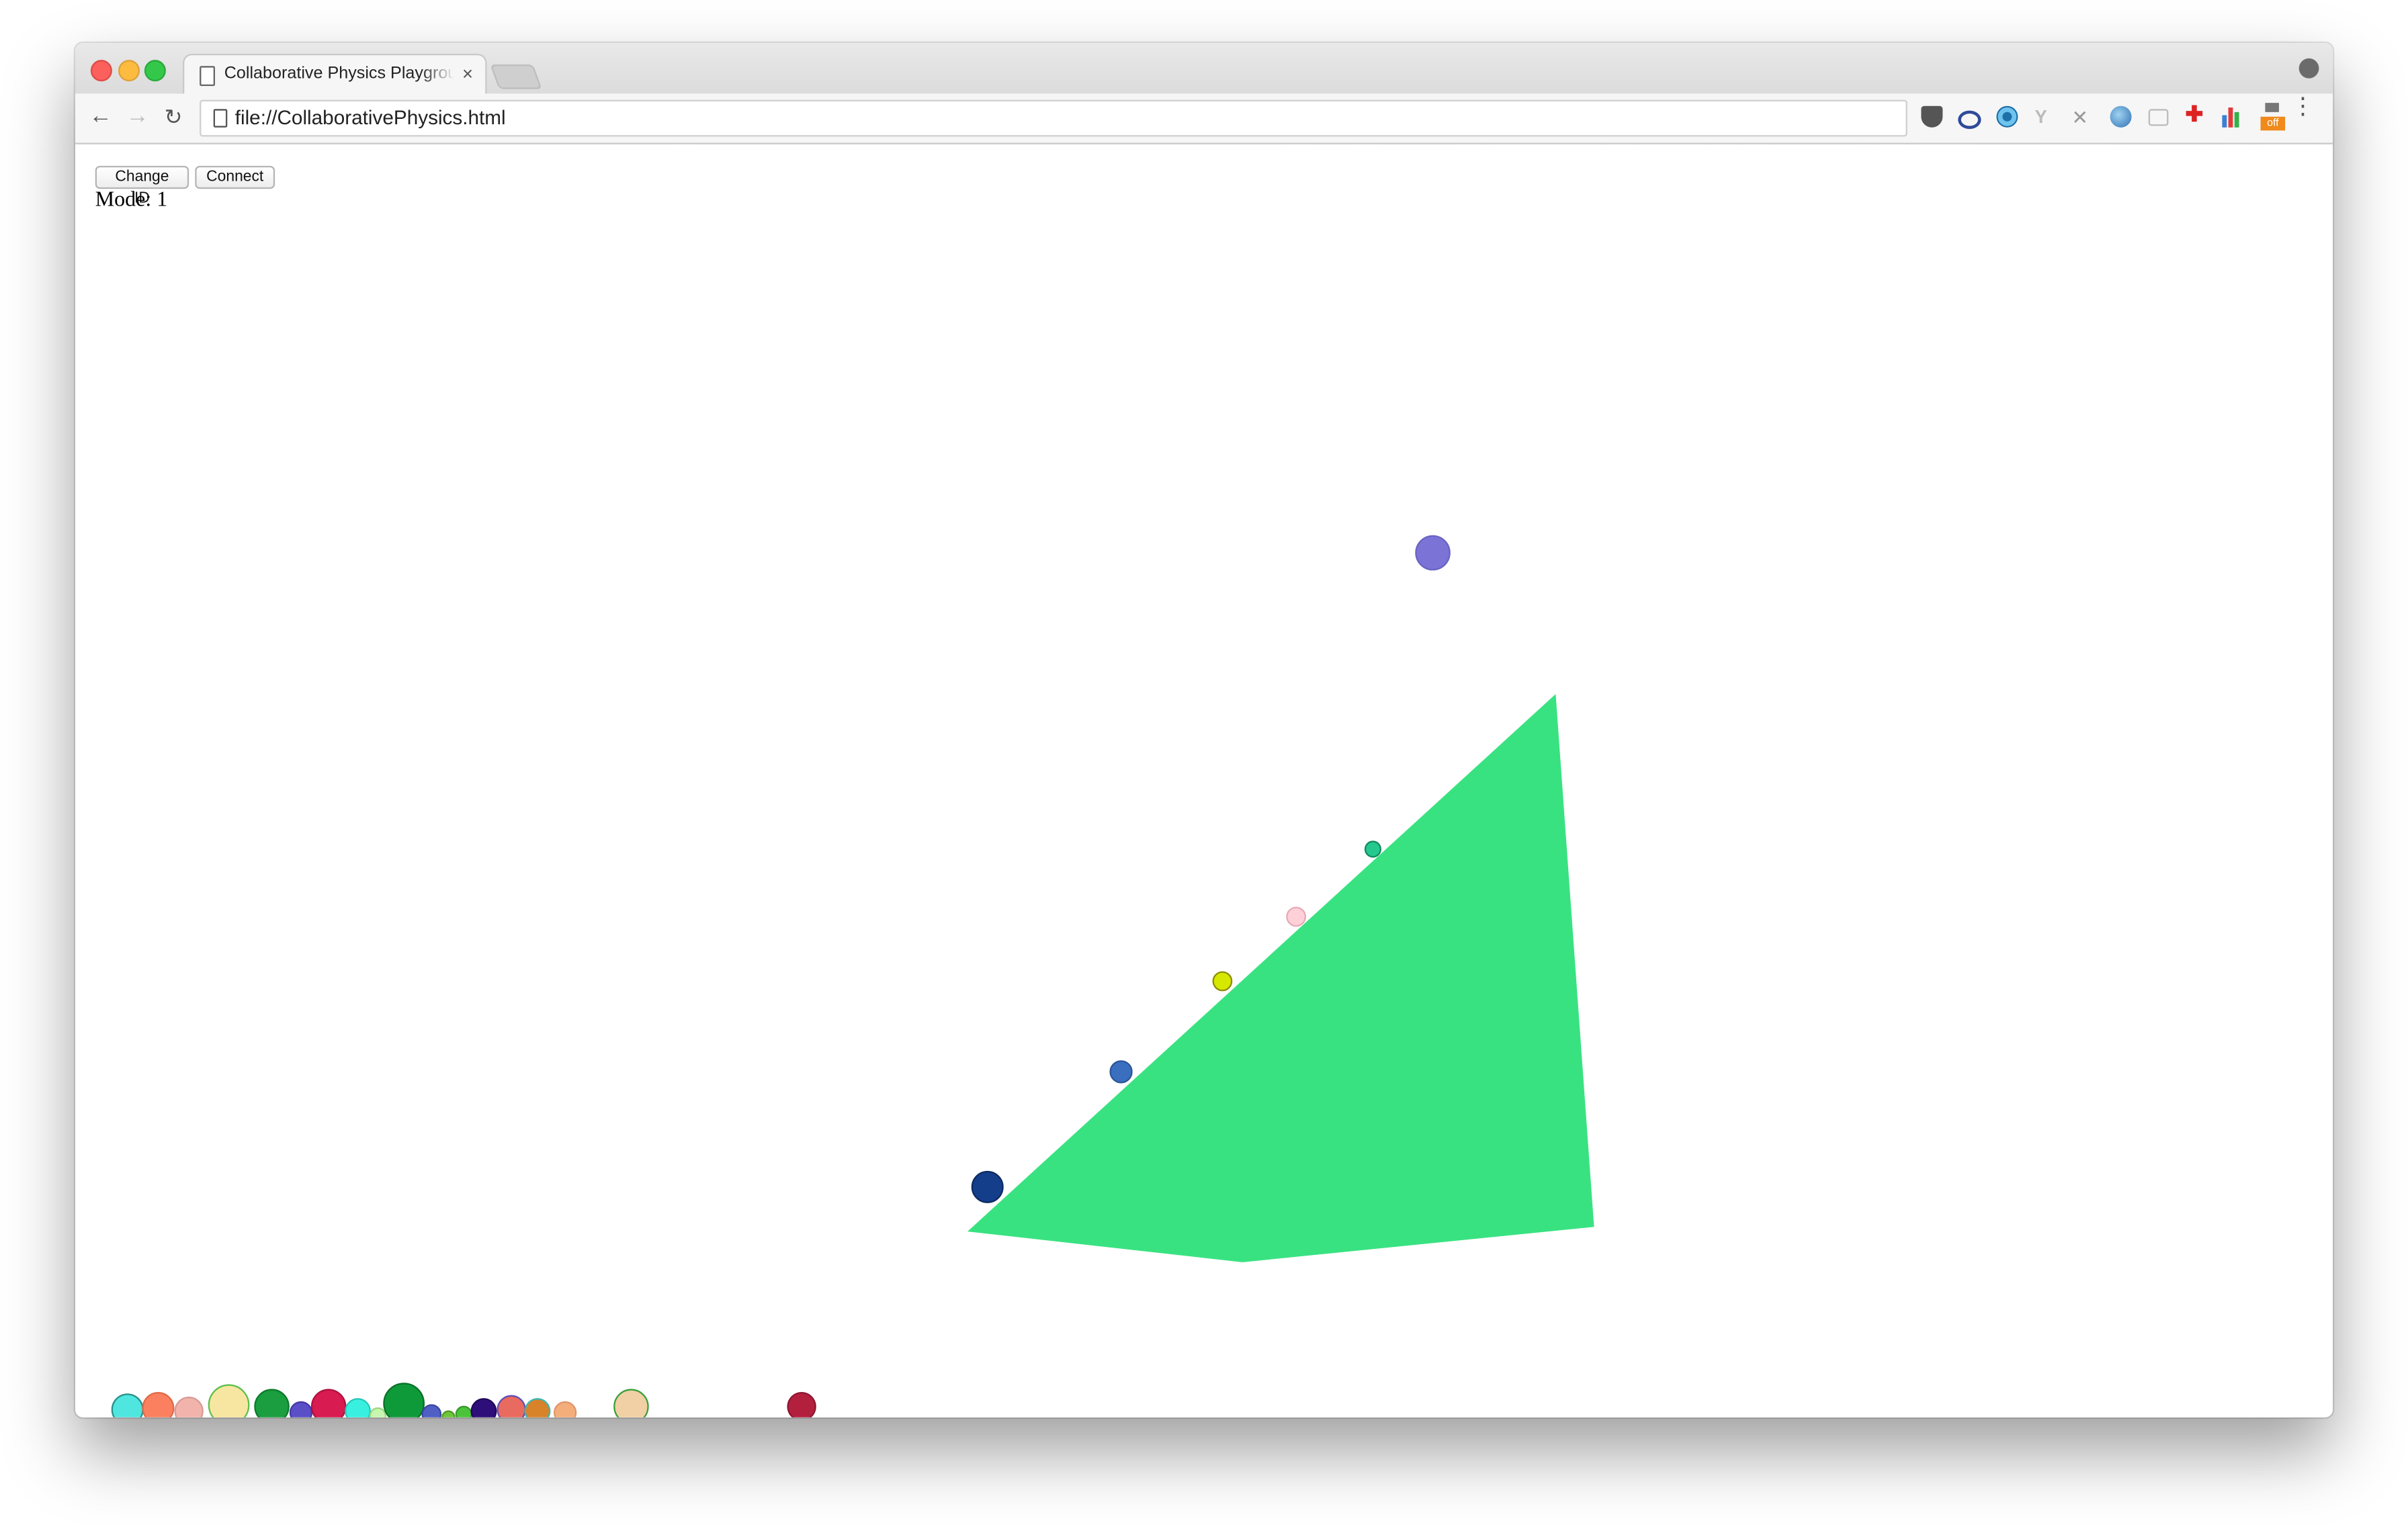  What do you see at coordinates (565, 1409) in the screenshot?
I see `ball-peach` at bounding box center [565, 1409].